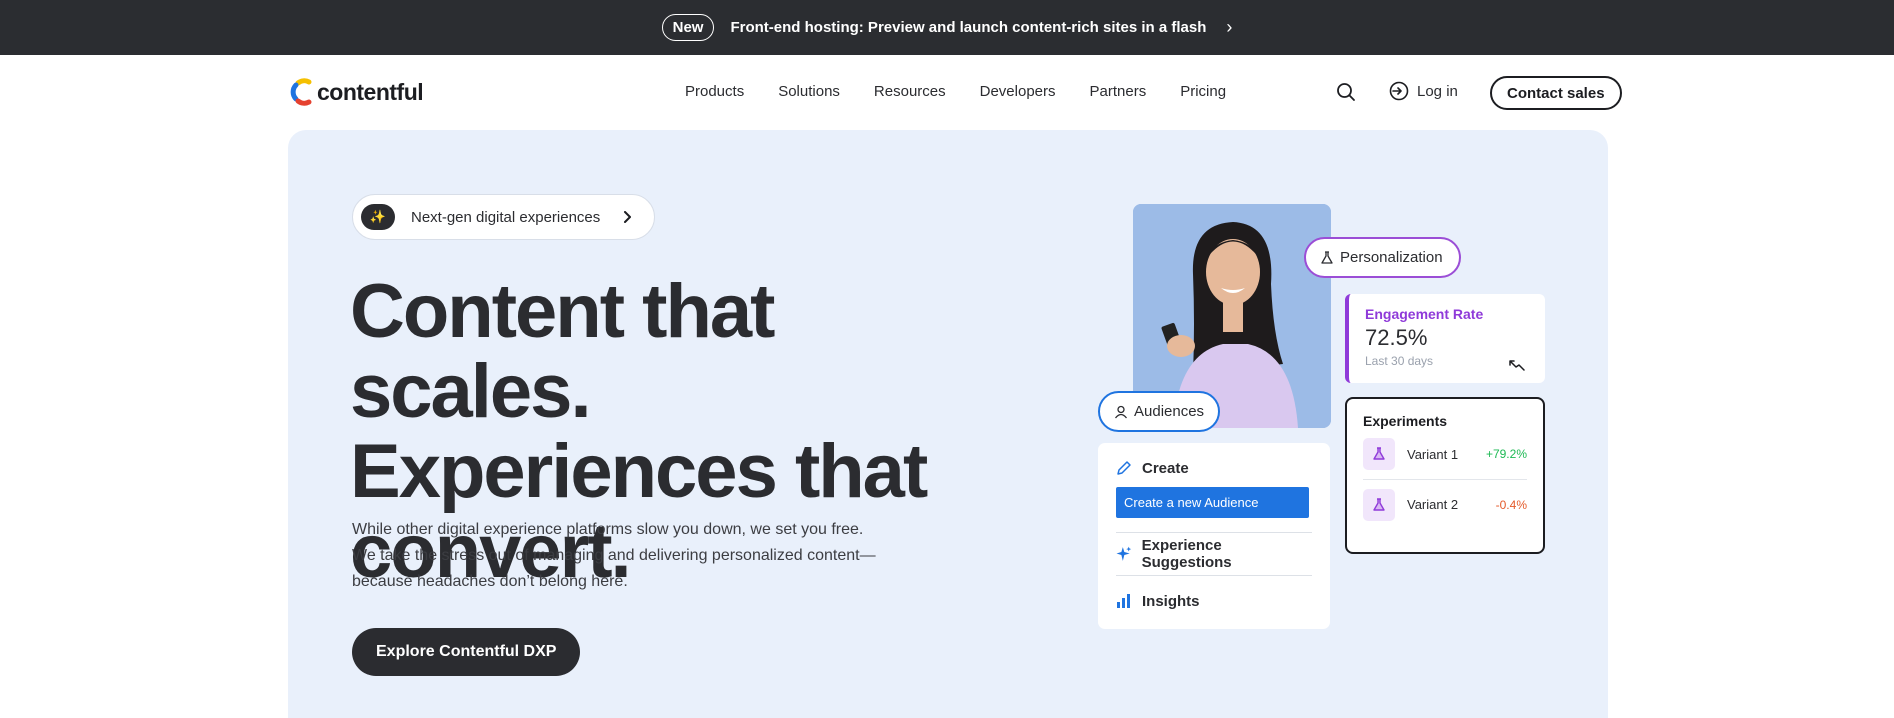 The height and width of the screenshot is (718, 1894). I want to click on headline-line-1: Content that scales., so click(562, 351).